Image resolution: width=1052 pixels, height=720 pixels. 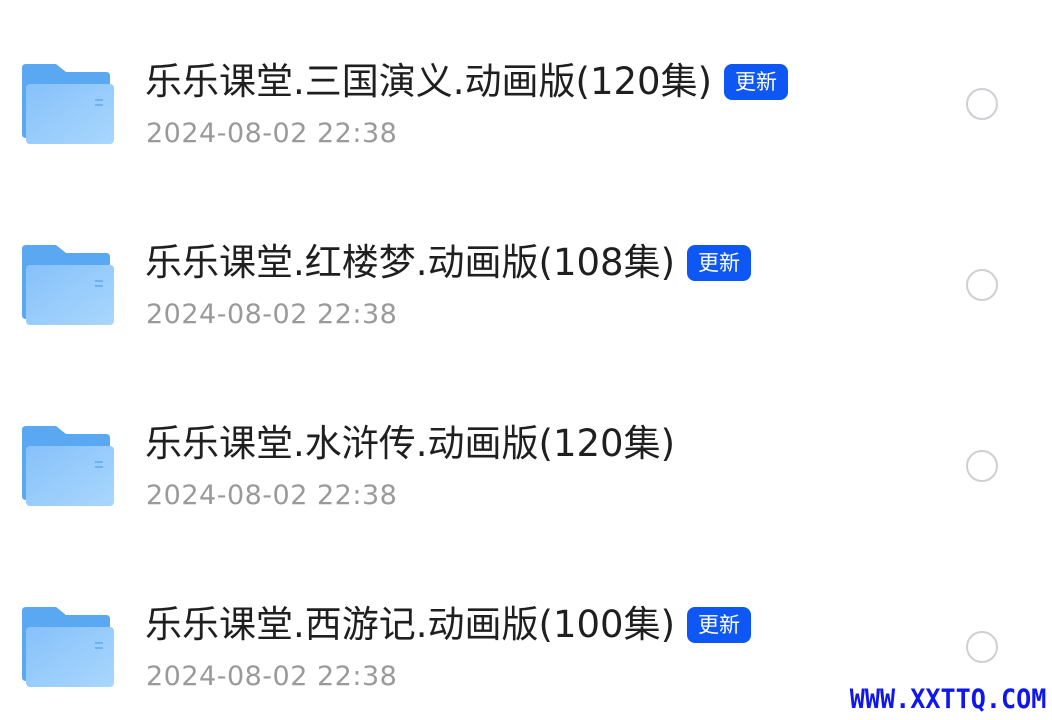 What do you see at coordinates (410, 263) in the screenshot?
I see `file-name: 乐乐课堂.红楼梦.动画版(108集)` at bounding box center [410, 263].